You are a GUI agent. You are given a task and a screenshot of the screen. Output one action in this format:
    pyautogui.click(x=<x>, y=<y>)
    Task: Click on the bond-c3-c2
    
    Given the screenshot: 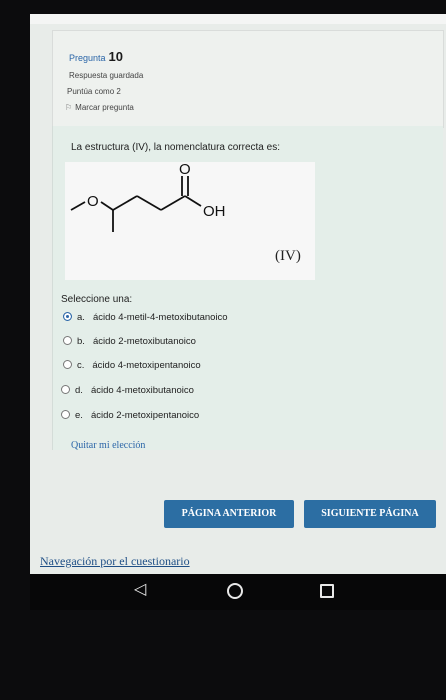 What is the action you would take?
    pyautogui.click(x=149, y=203)
    